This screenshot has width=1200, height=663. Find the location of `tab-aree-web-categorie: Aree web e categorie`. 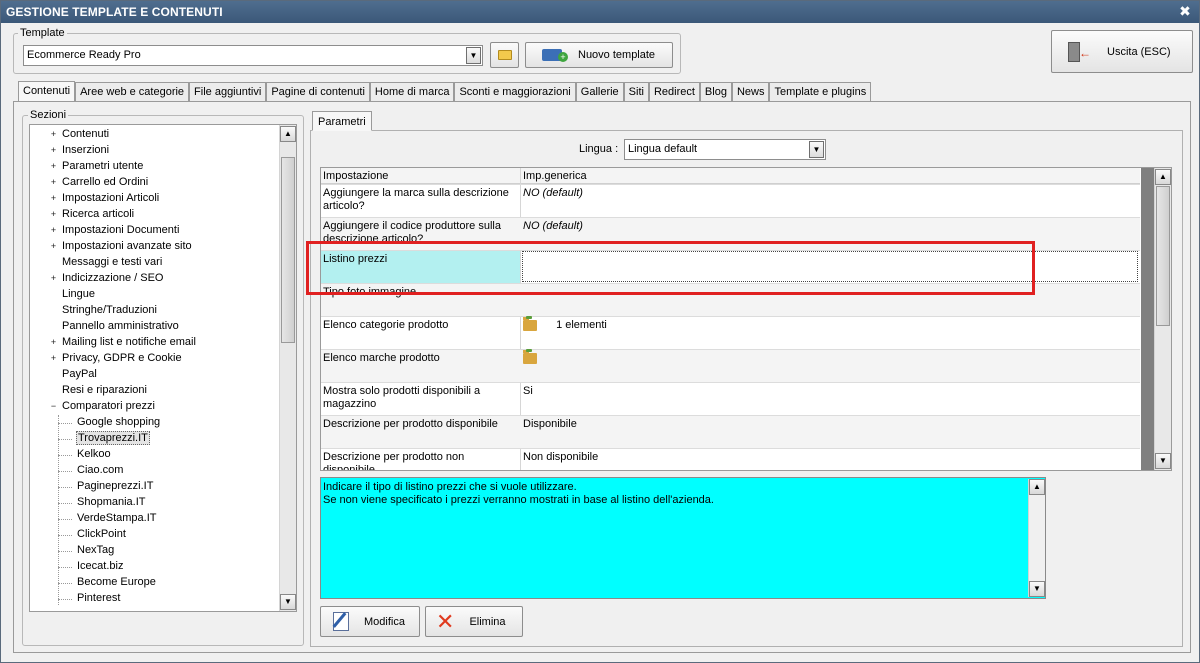

tab-aree-web-categorie: Aree web e categorie is located at coordinates (132, 92).